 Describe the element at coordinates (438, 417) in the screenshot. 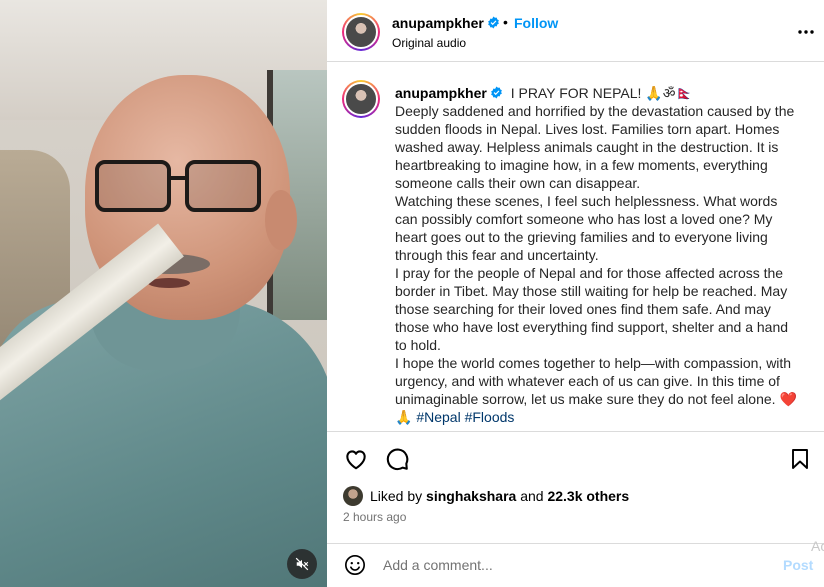

I see `hashtag-link: #Nepal` at that location.